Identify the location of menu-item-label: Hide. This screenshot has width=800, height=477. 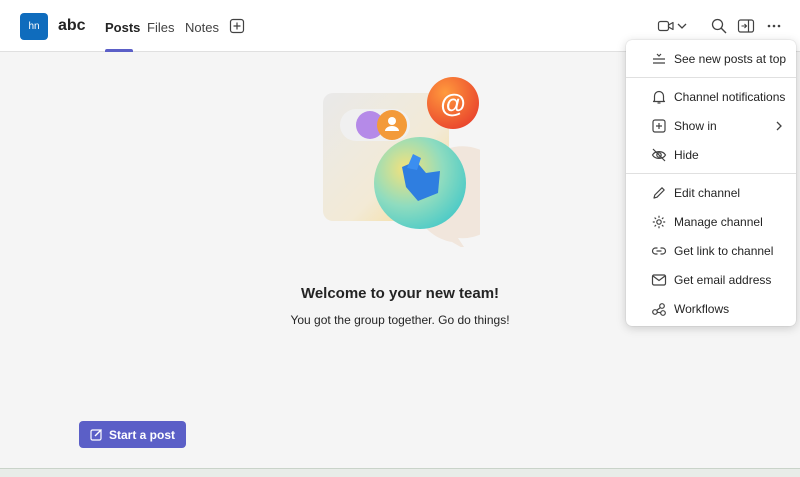
(686, 155).